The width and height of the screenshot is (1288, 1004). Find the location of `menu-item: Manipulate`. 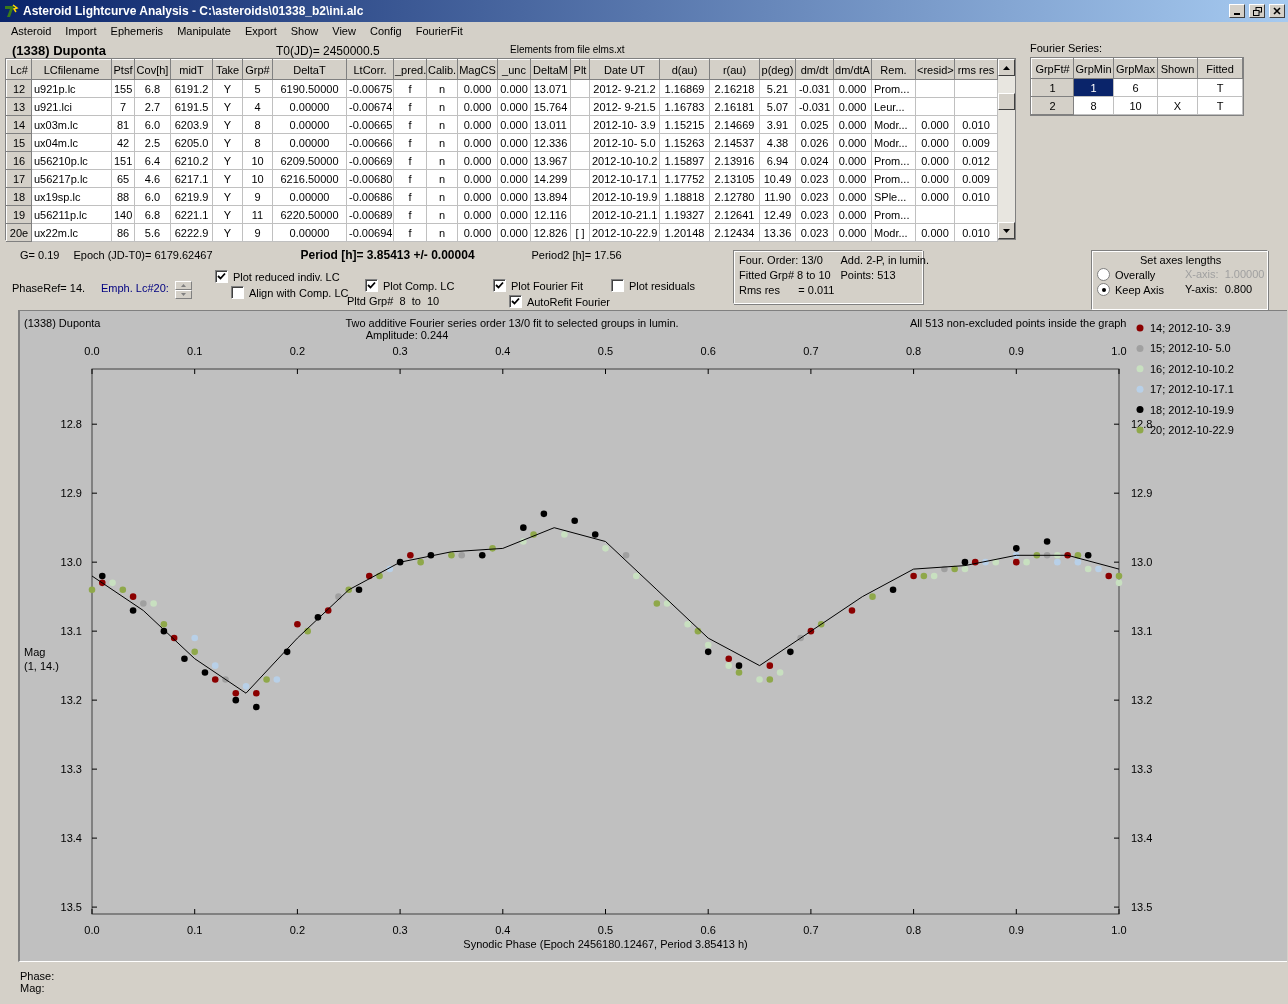

menu-item: Manipulate is located at coordinates (204, 31).